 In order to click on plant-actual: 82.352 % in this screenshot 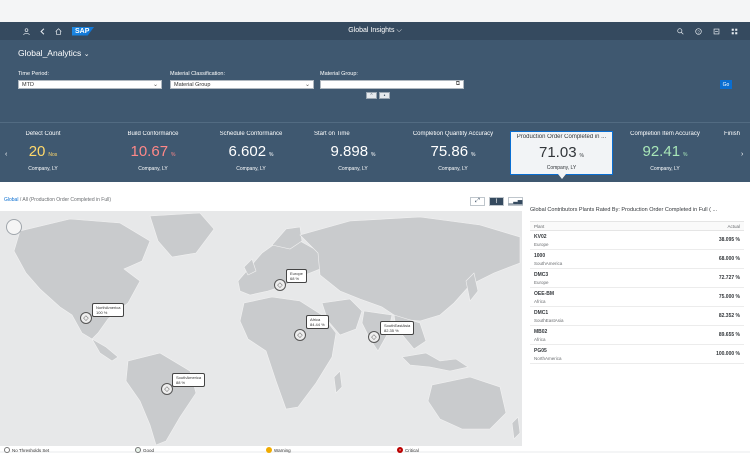, I will do `click(729, 316)`.